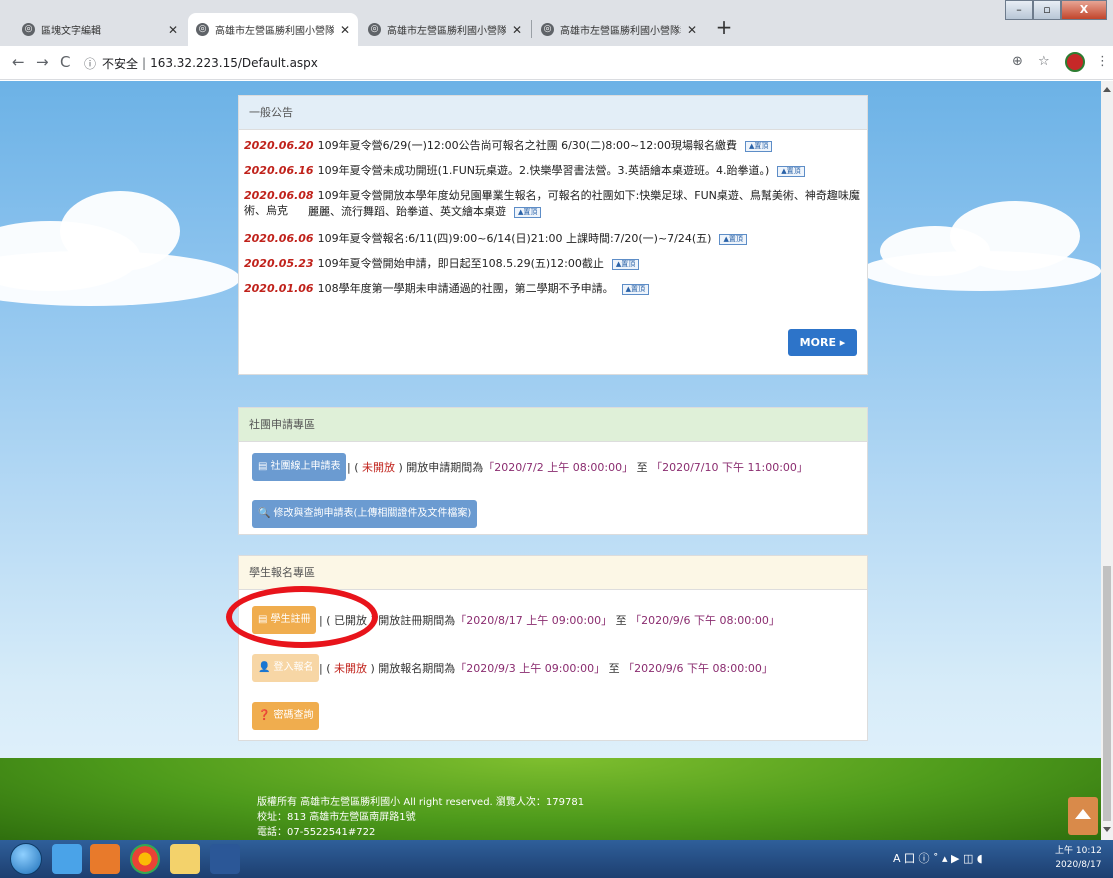 This screenshot has height=878, width=1113. Describe the element at coordinates (145, 859) in the screenshot. I see `chrome-icon` at that location.